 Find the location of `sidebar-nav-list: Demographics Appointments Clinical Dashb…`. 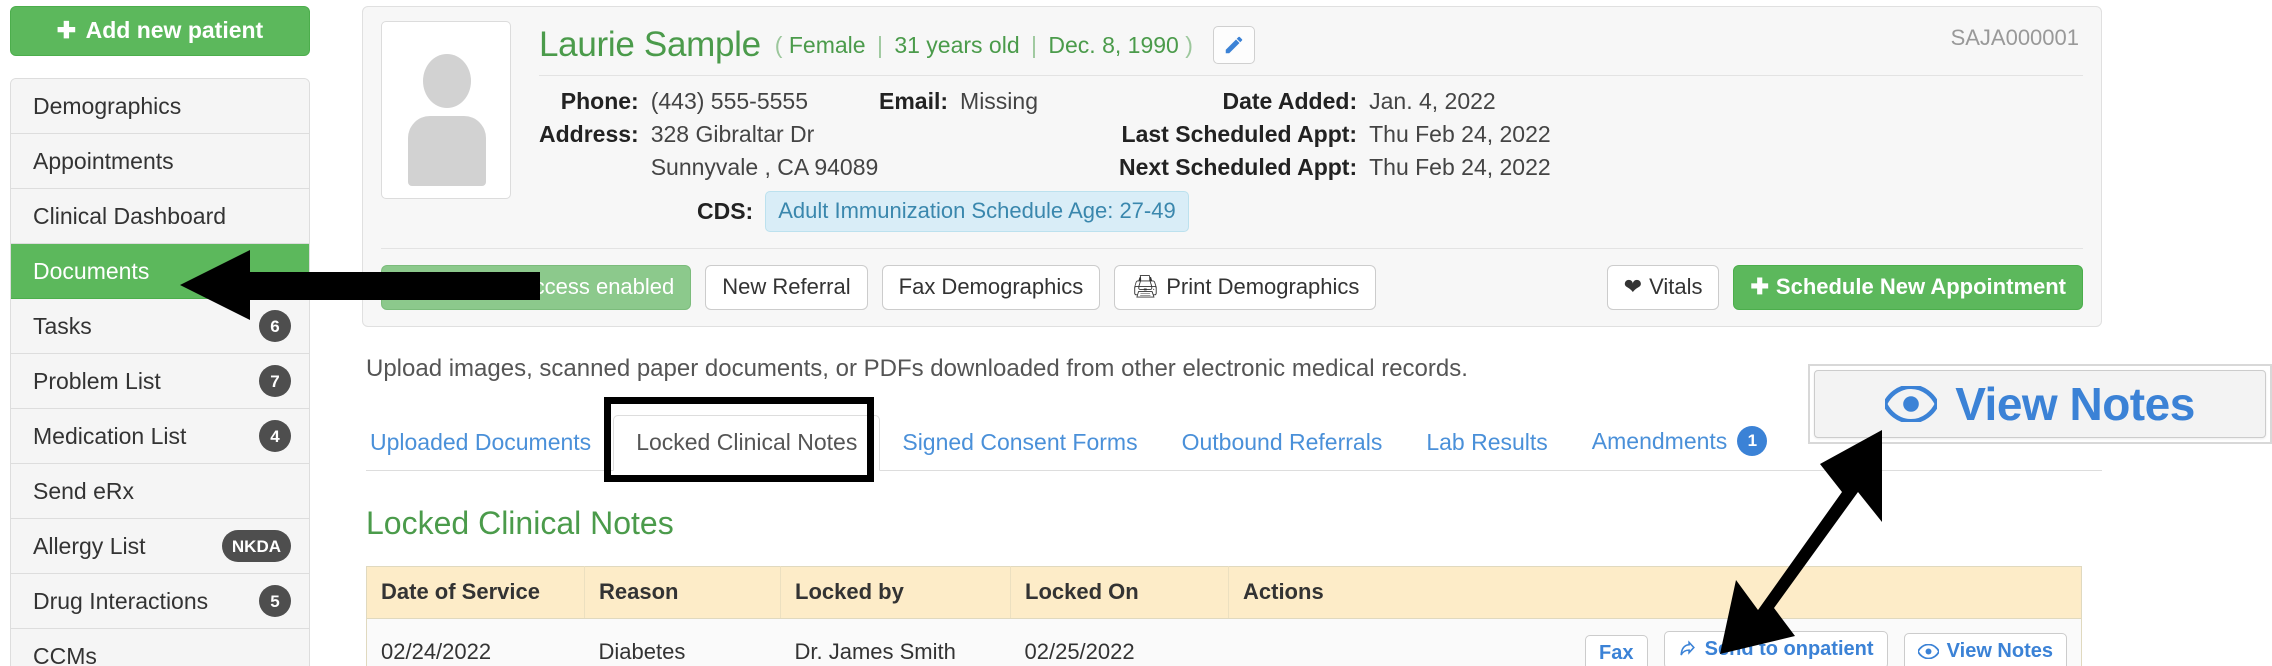

sidebar-nav-list: Demographics Appointments Clinical Dashb… is located at coordinates (160, 372).